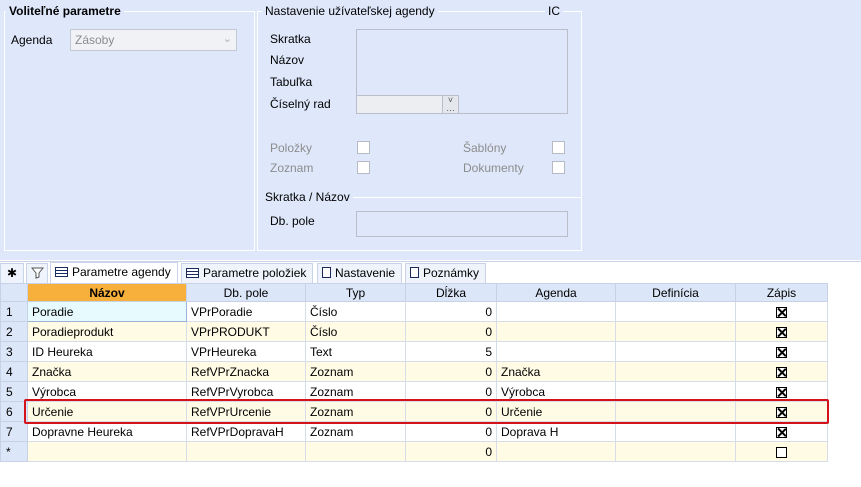  Describe the element at coordinates (14, 351) in the screenshot. I see `row-number: 3` at that location.